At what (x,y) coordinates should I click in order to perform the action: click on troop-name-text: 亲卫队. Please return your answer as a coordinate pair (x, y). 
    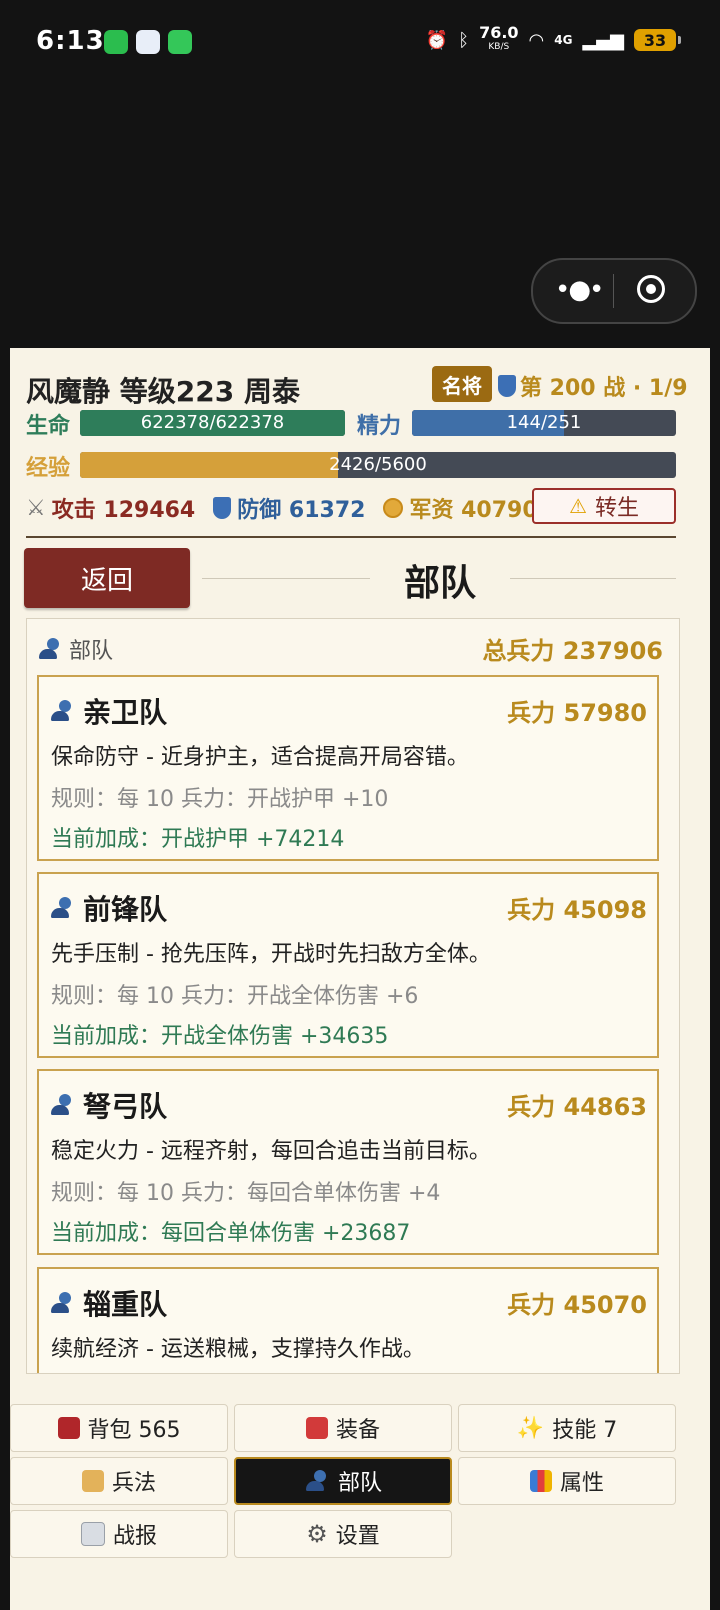
    Looking at the image, I should click on (125, 712).